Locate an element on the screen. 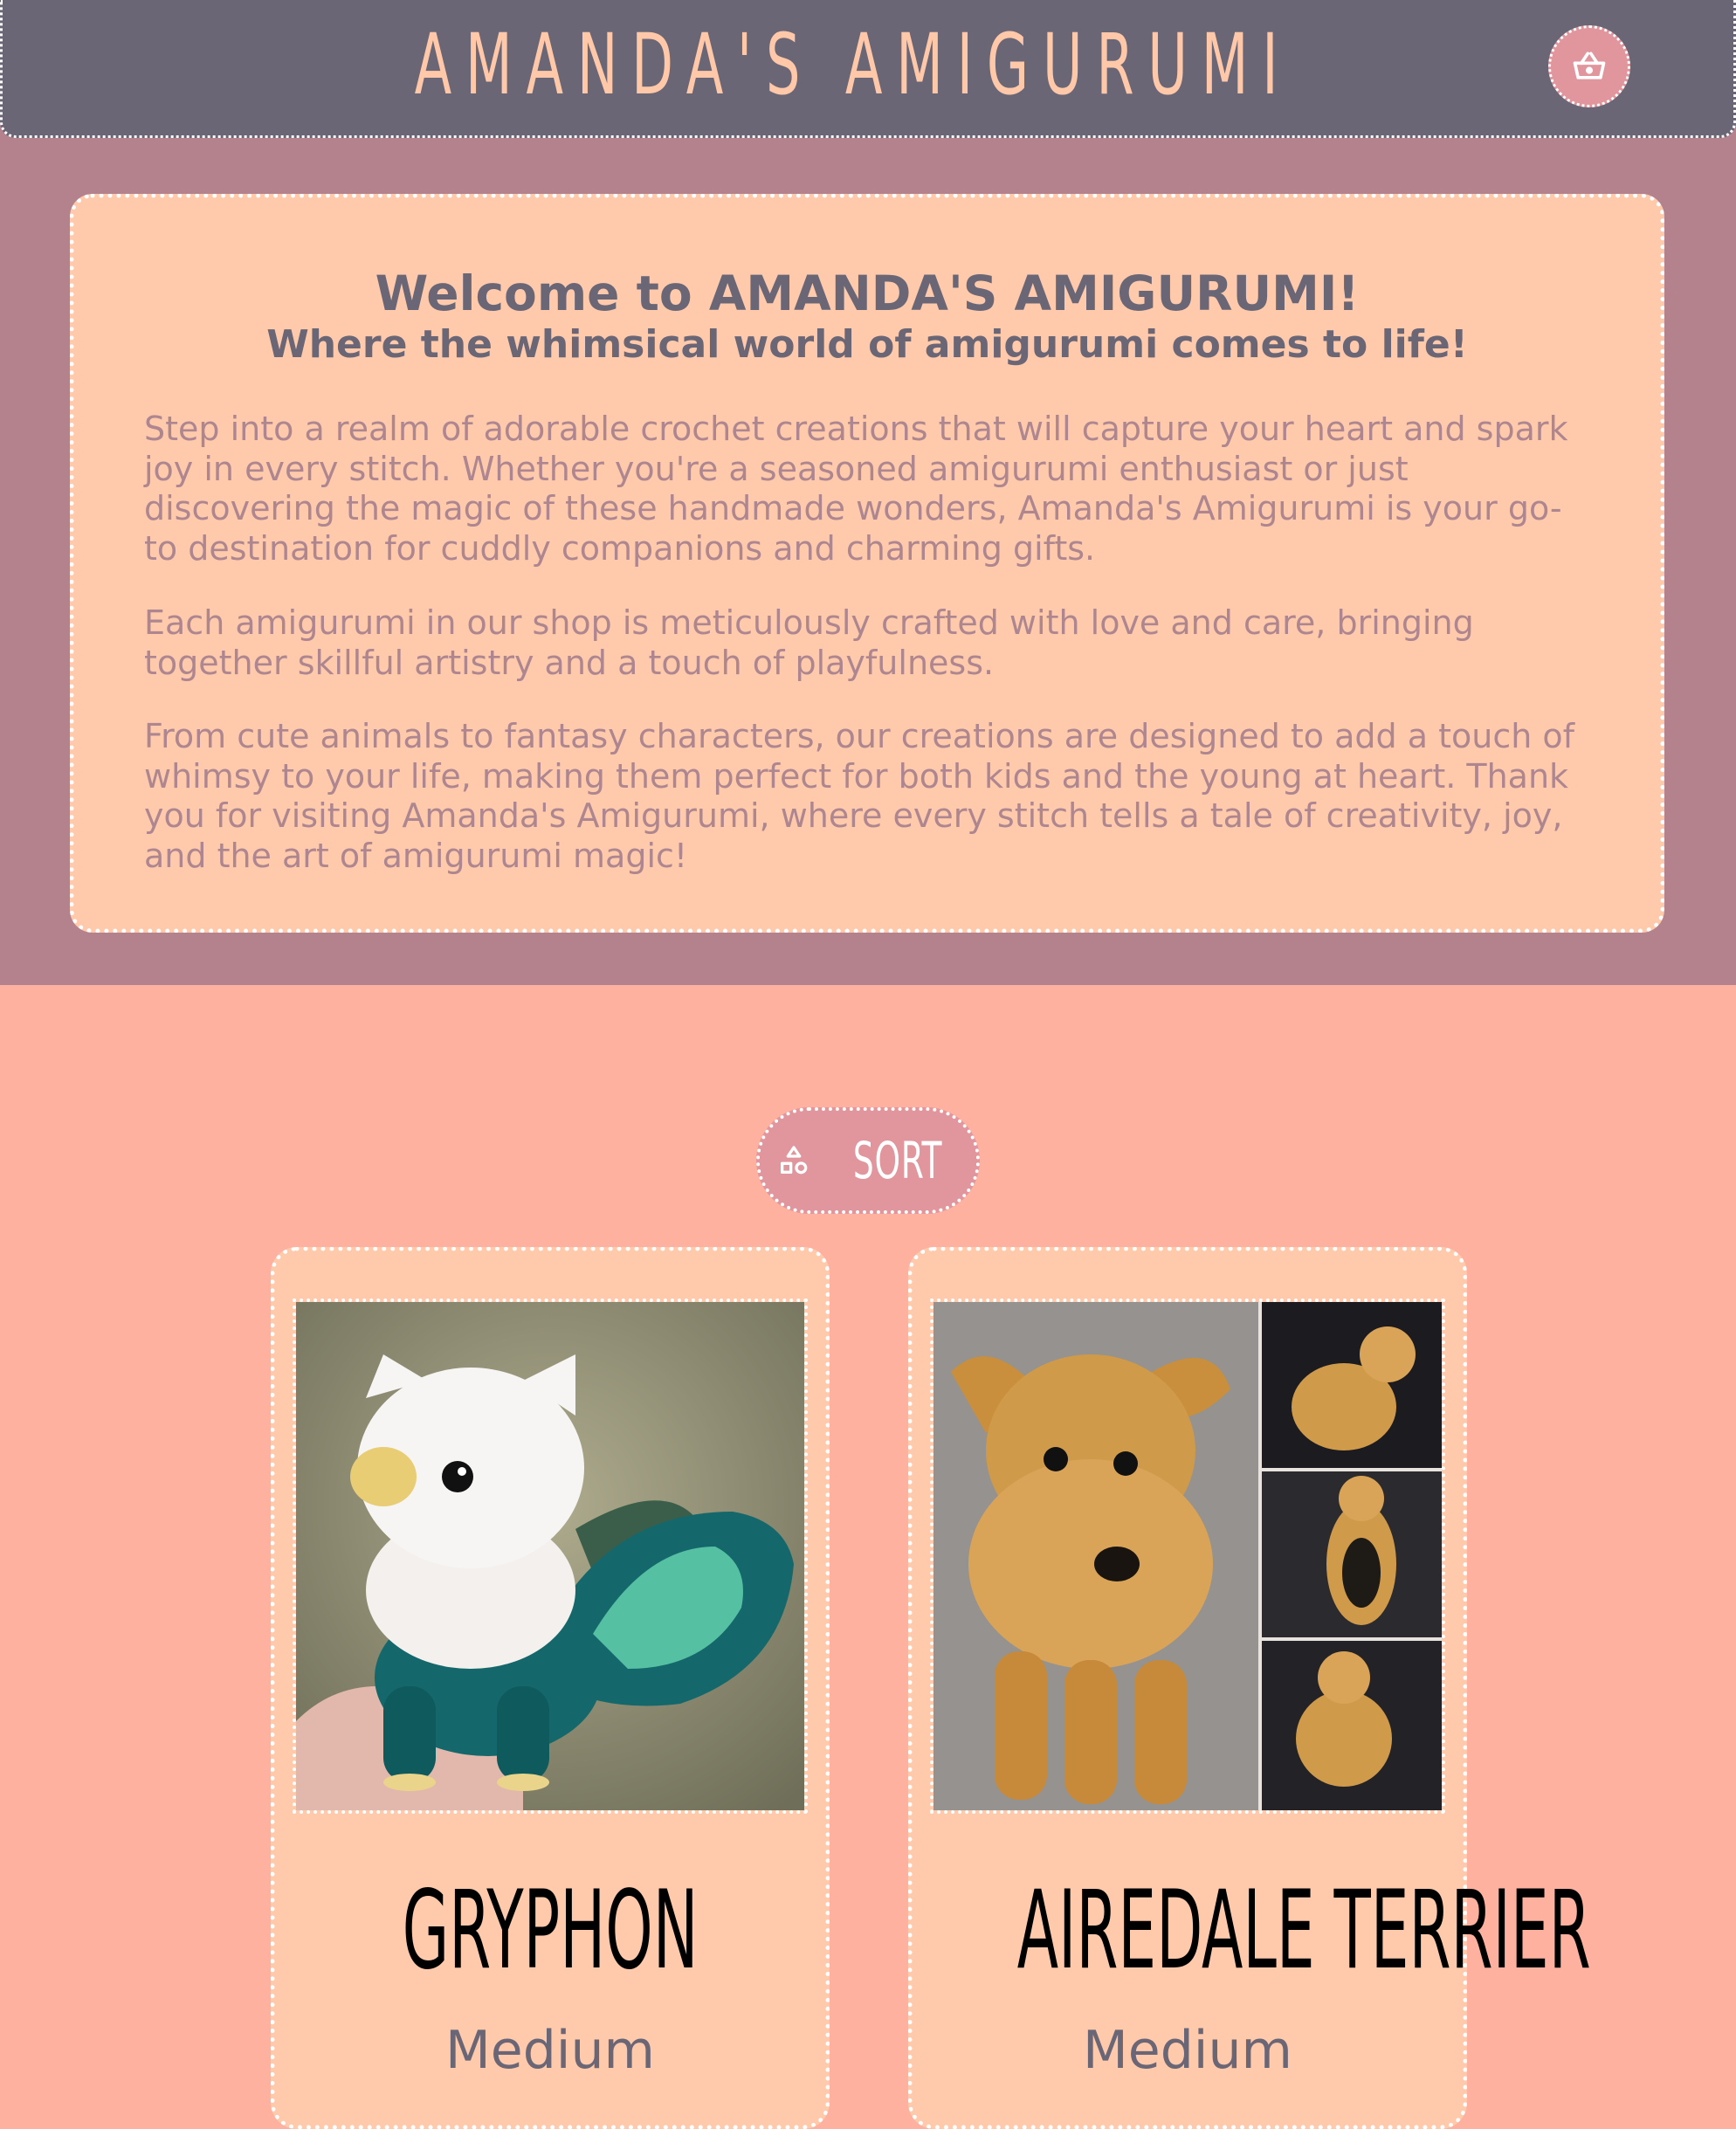  airedale-terrier-amigurumi-photo is located at coordinates (1187, 1556).